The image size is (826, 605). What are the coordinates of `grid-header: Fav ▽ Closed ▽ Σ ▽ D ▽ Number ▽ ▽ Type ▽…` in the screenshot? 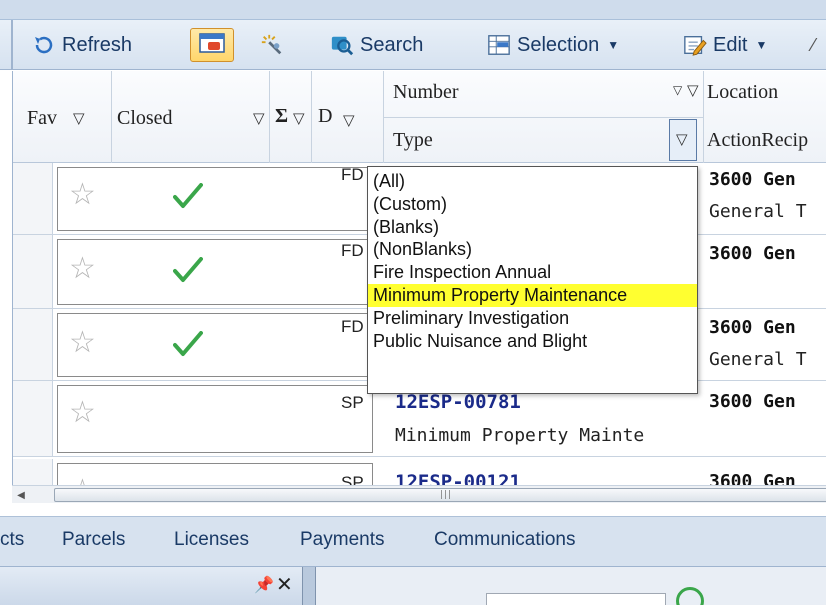 It's located at (419, 117).